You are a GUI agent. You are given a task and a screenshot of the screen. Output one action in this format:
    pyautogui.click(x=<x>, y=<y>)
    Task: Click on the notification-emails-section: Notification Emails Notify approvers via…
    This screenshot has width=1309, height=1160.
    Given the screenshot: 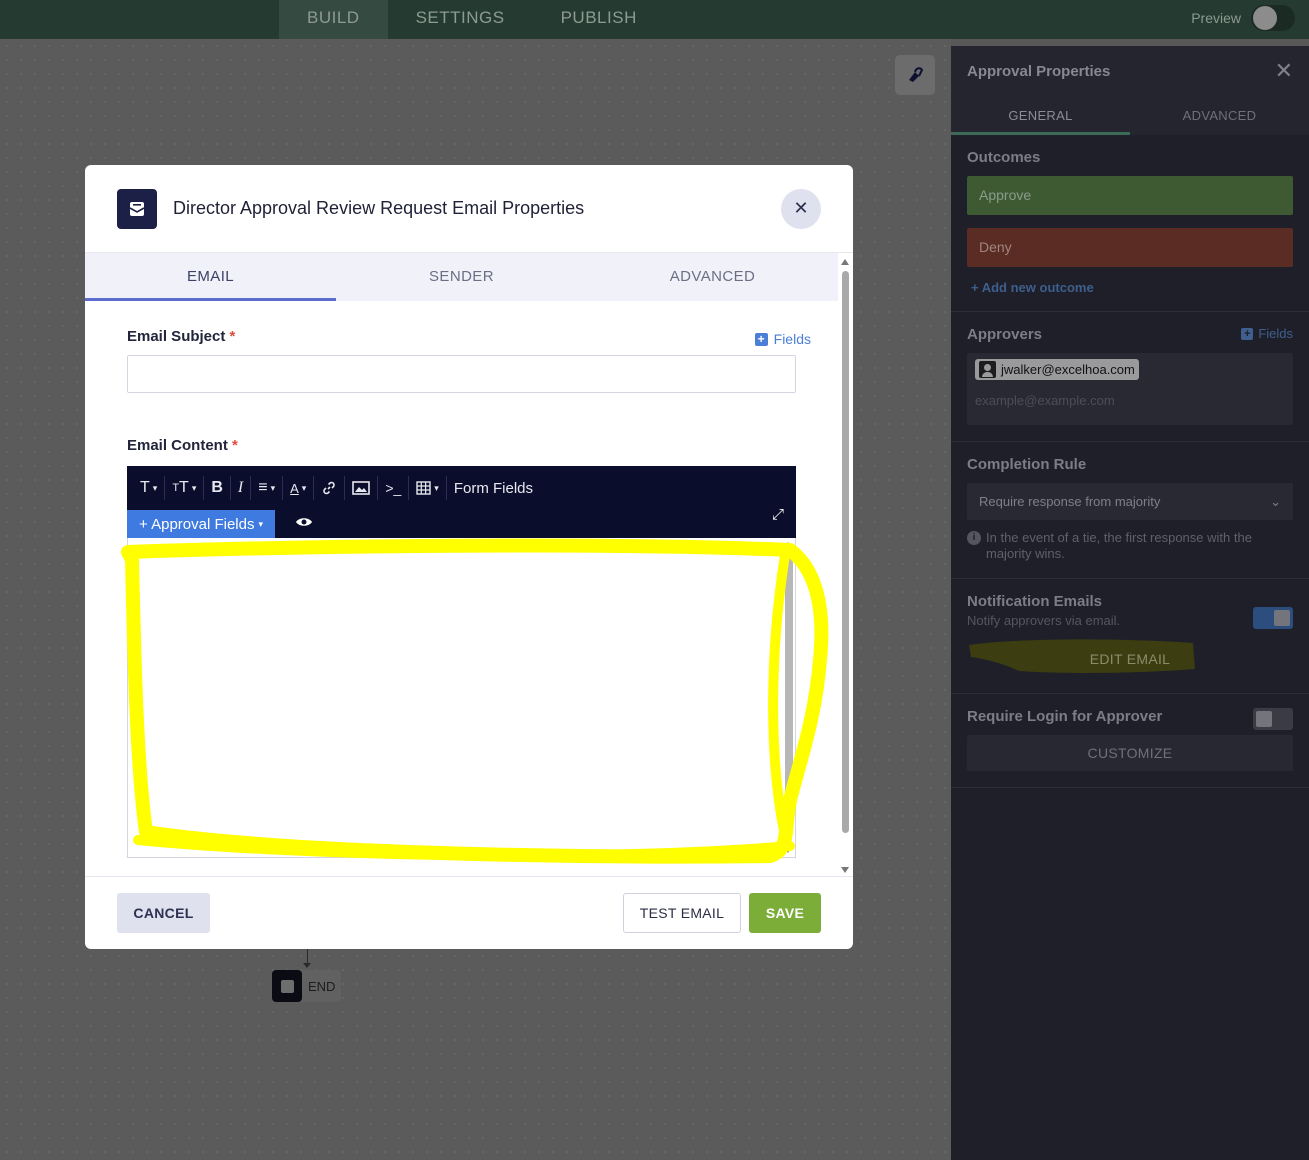 What is the action you would take?
    pyautogui.click(x=1130, y=636)
    